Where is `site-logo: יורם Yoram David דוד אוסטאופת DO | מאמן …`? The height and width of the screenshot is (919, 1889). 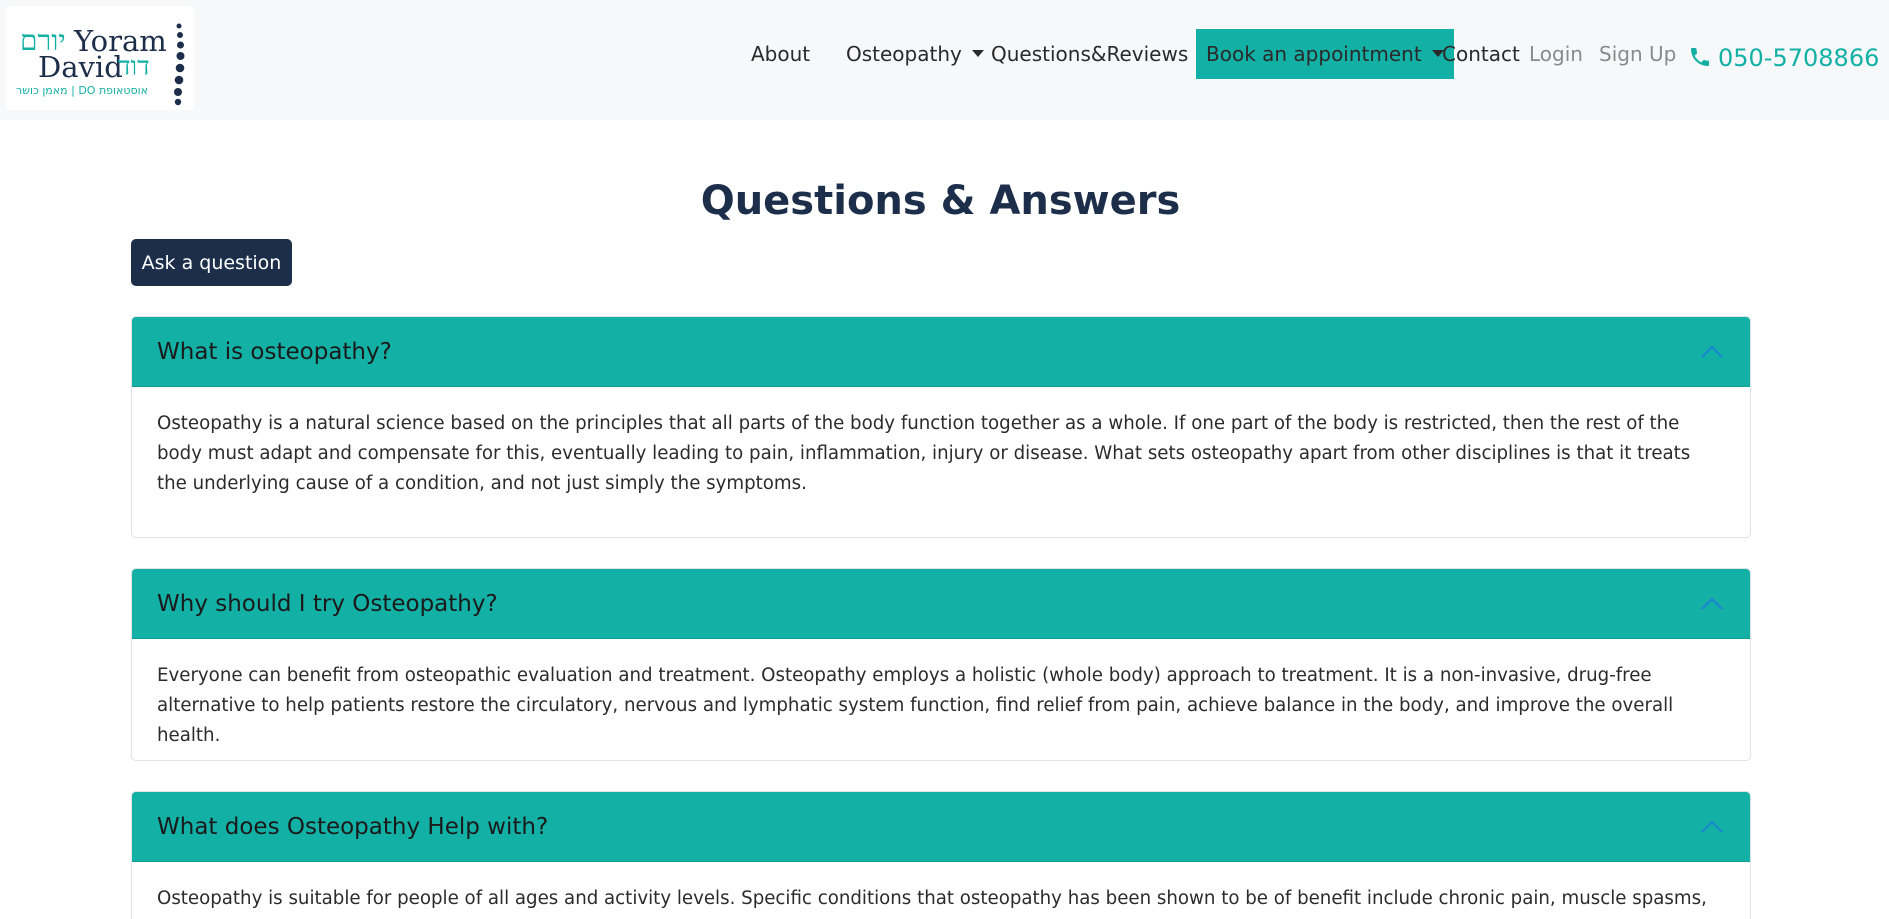
site-logo: יורם Yoram David דוד אוסטאופת DO | מאמן … is located at coordinates (100, 58).